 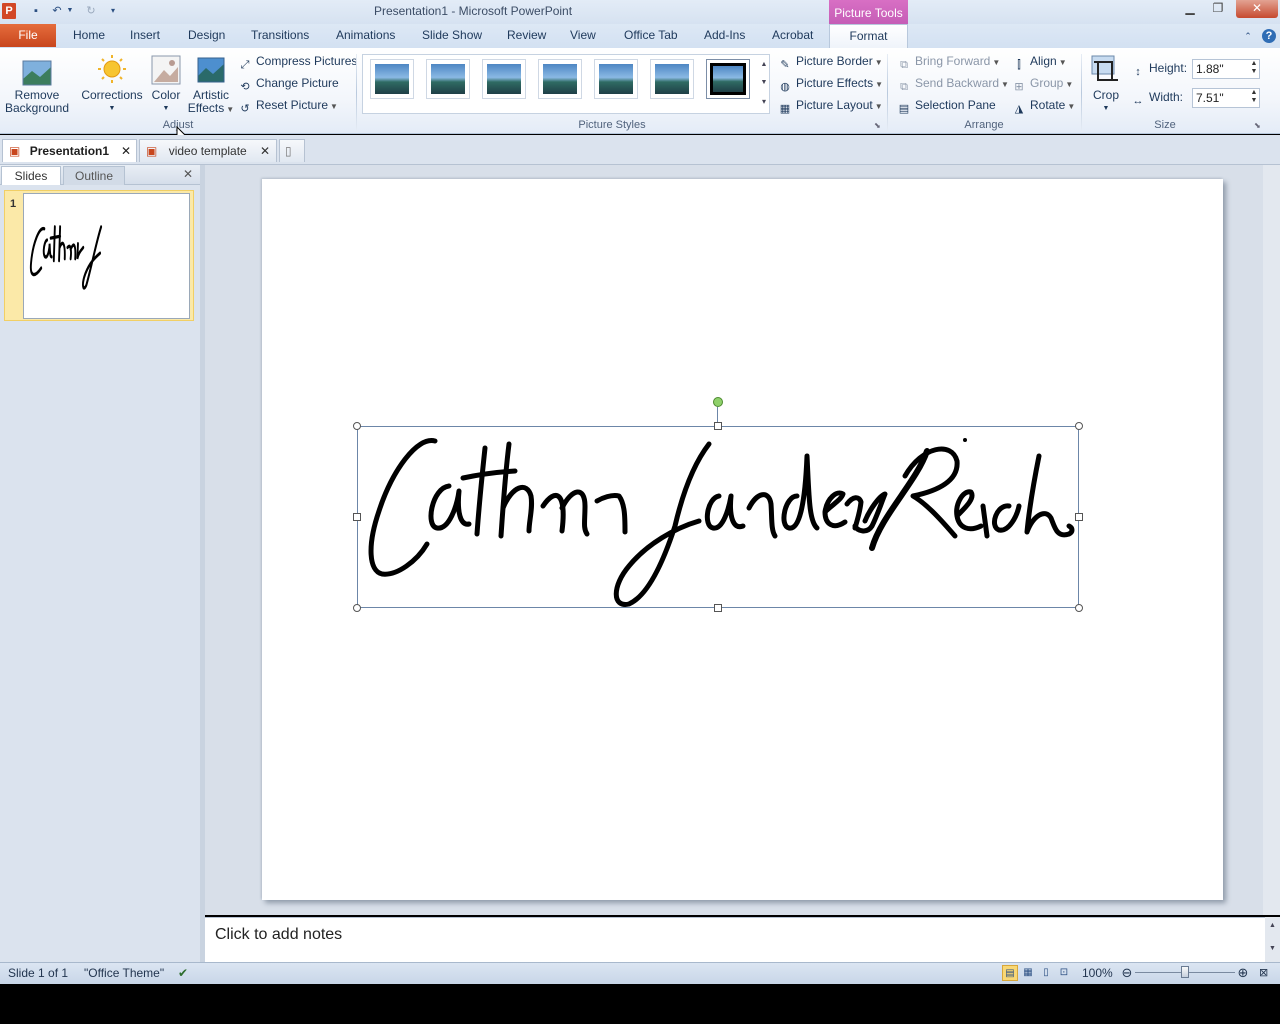 I want to click on minimize-icon: ▁, so click(x=1190, y=9).